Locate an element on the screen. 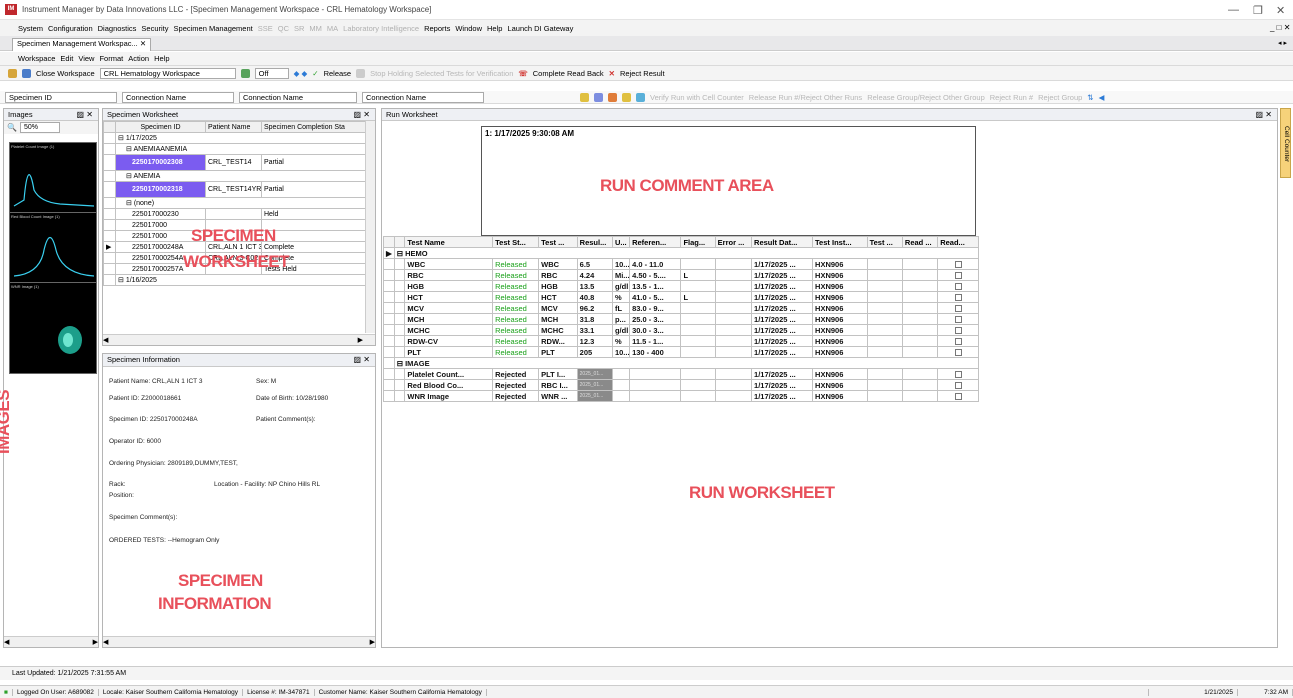  unit-cell: g/dl is located at coordinates (621, 286).